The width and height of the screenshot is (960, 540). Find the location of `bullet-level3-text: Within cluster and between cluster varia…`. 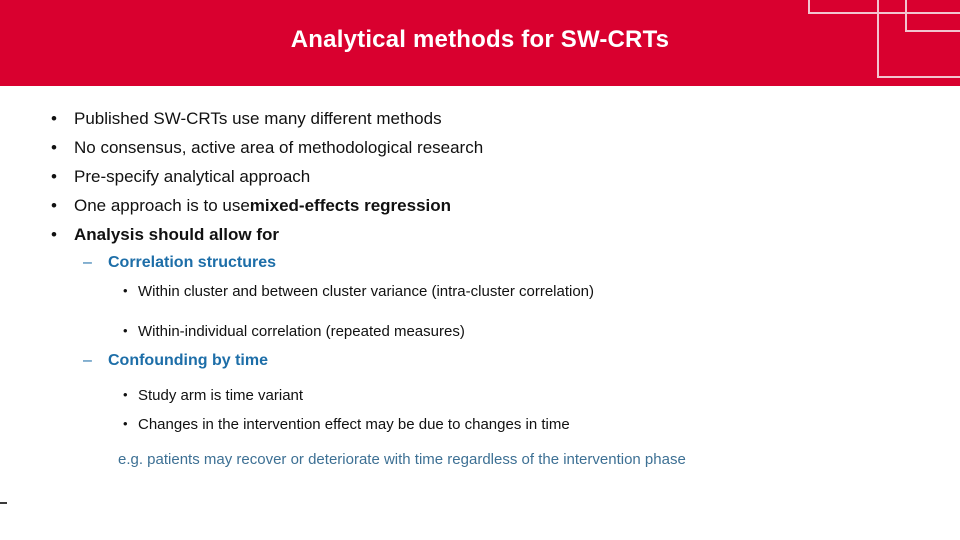

bullet-level3-text: Within cluster and between cluster varia… is located at coordinates (366, 291).